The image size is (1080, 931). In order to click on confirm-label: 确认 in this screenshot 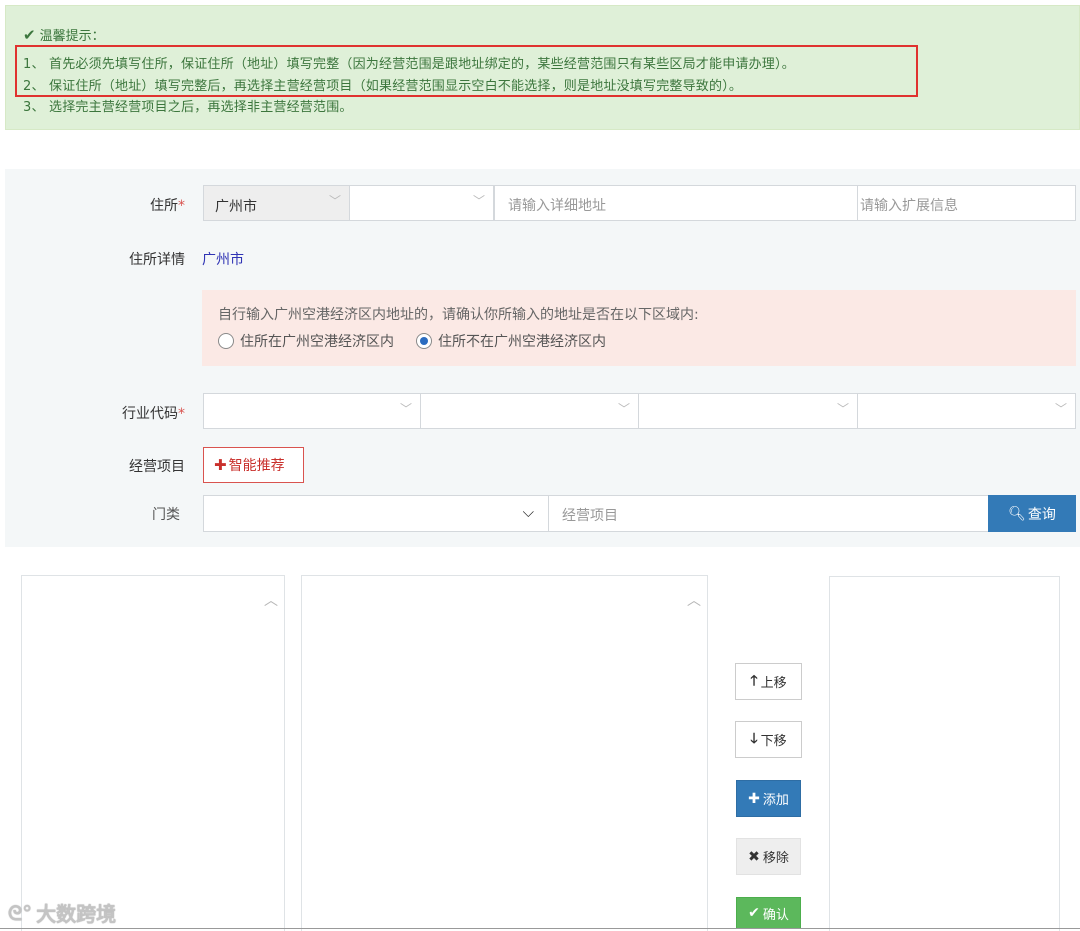, I will do `click(775, 915)`.